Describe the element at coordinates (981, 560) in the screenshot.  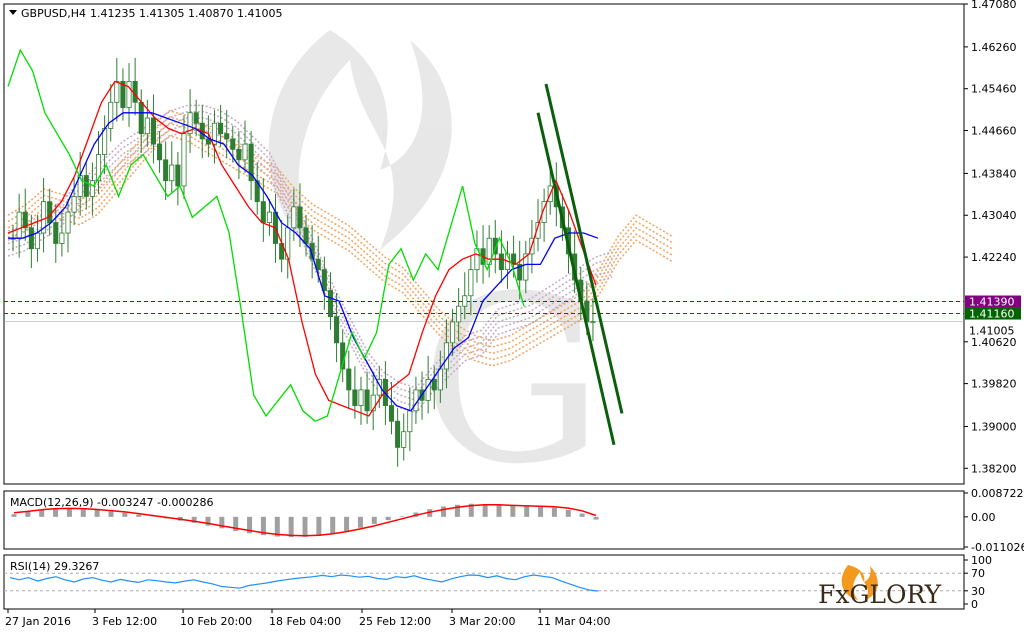
I see `rsi-y-tick-label: 100` at that location.